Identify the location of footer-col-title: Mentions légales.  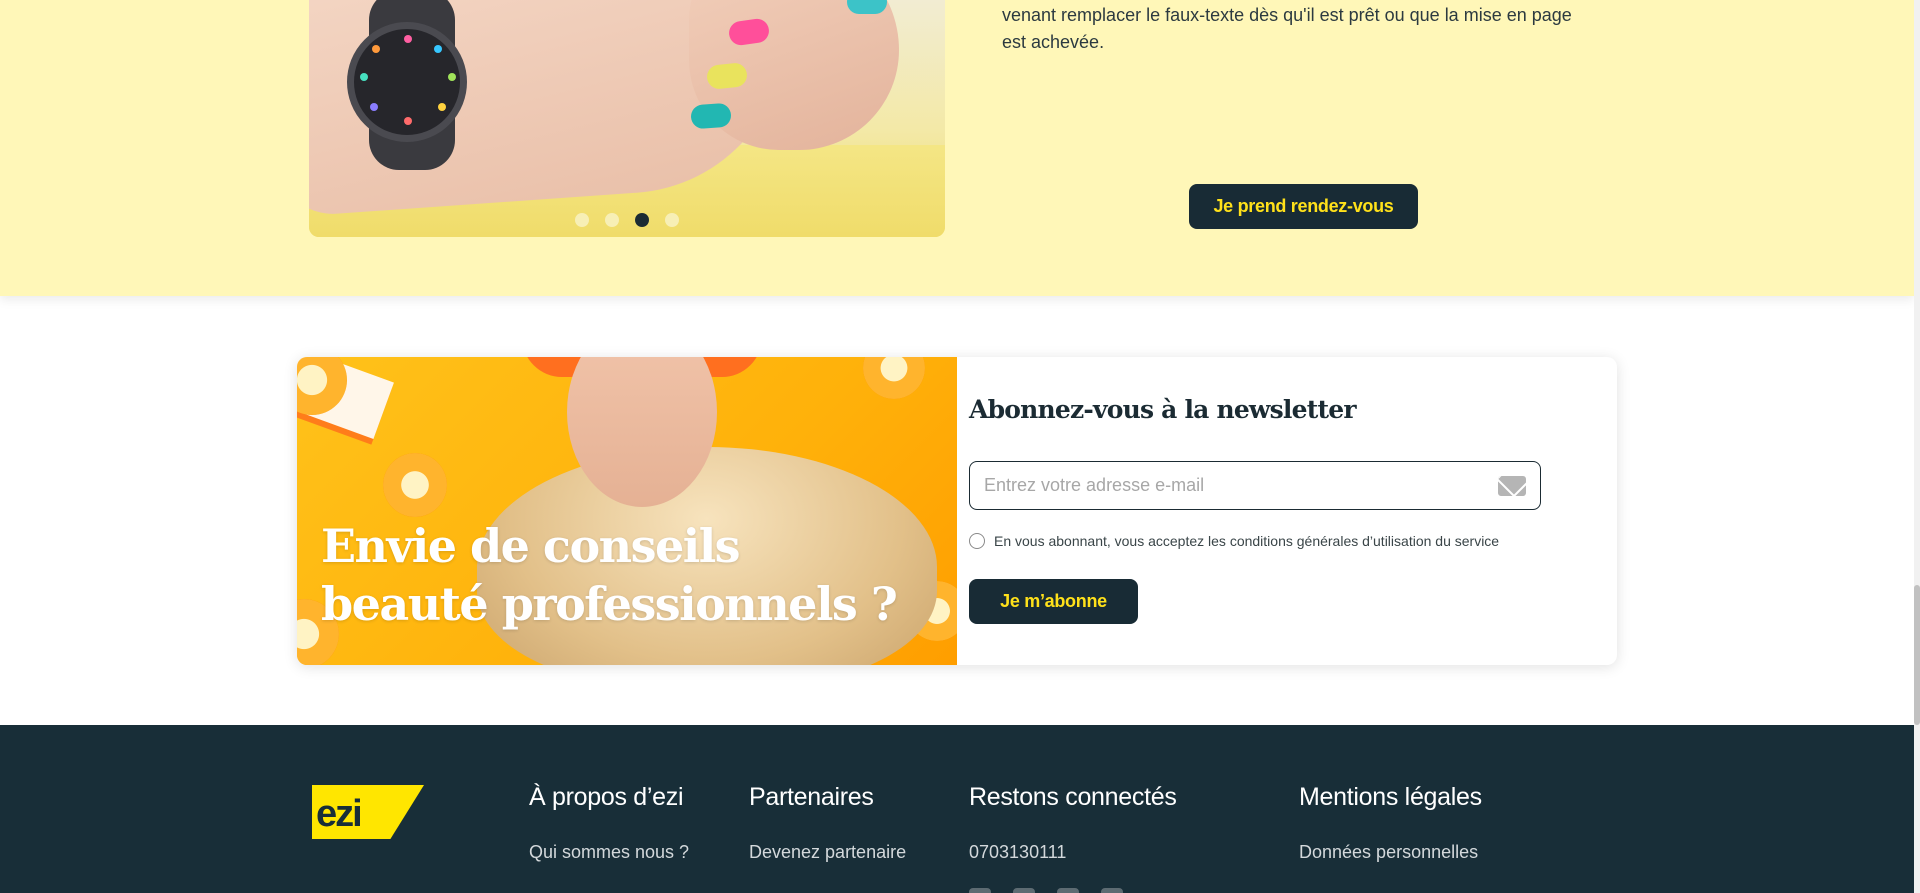
(1390, 797).